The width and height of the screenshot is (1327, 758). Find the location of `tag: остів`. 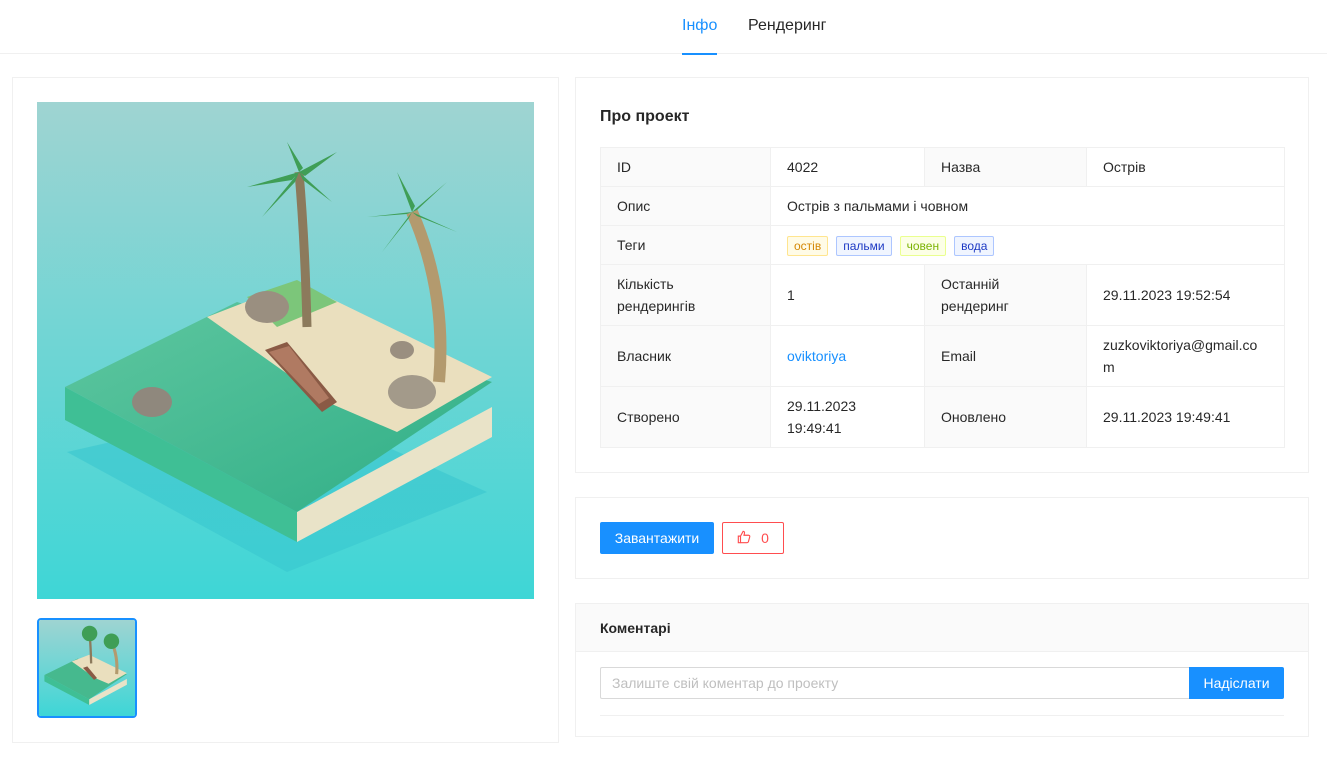

tag: остів is located at coordinates (808, 246).